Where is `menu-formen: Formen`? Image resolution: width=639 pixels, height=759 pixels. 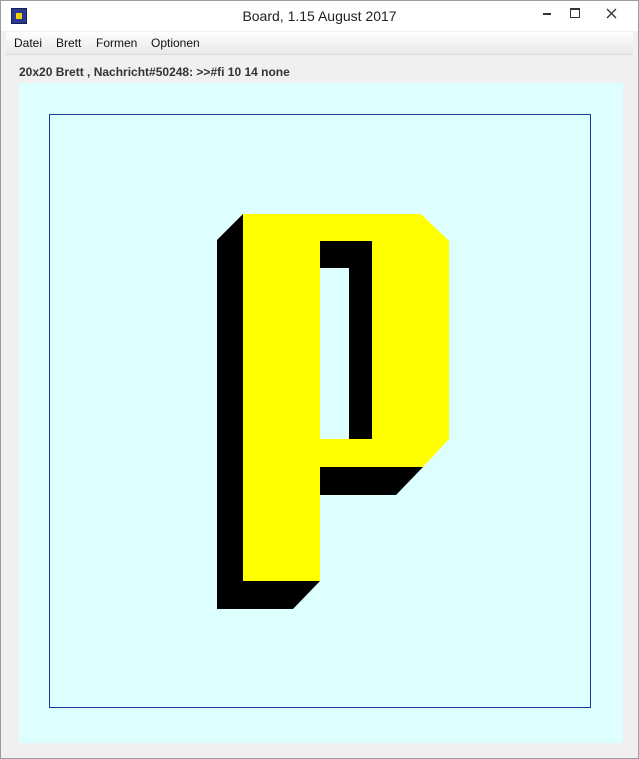
menu-formen: Formen is located at coordinates (116, 43).